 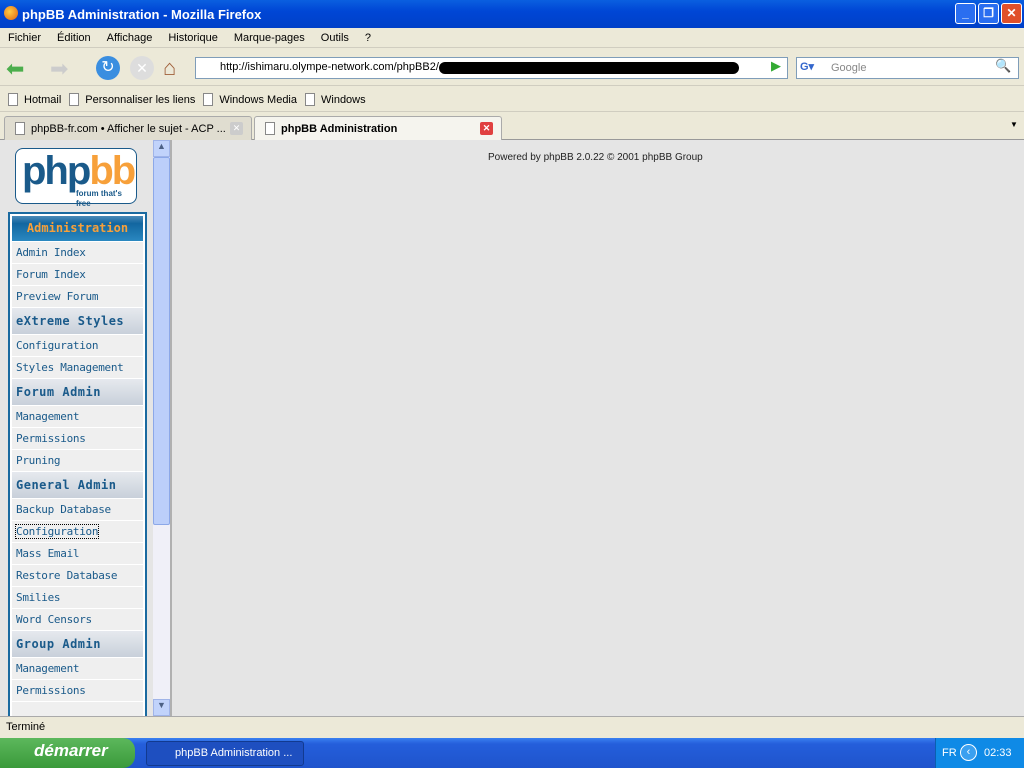 I want to click on logo-text: bb, so click(x=112, y=171).